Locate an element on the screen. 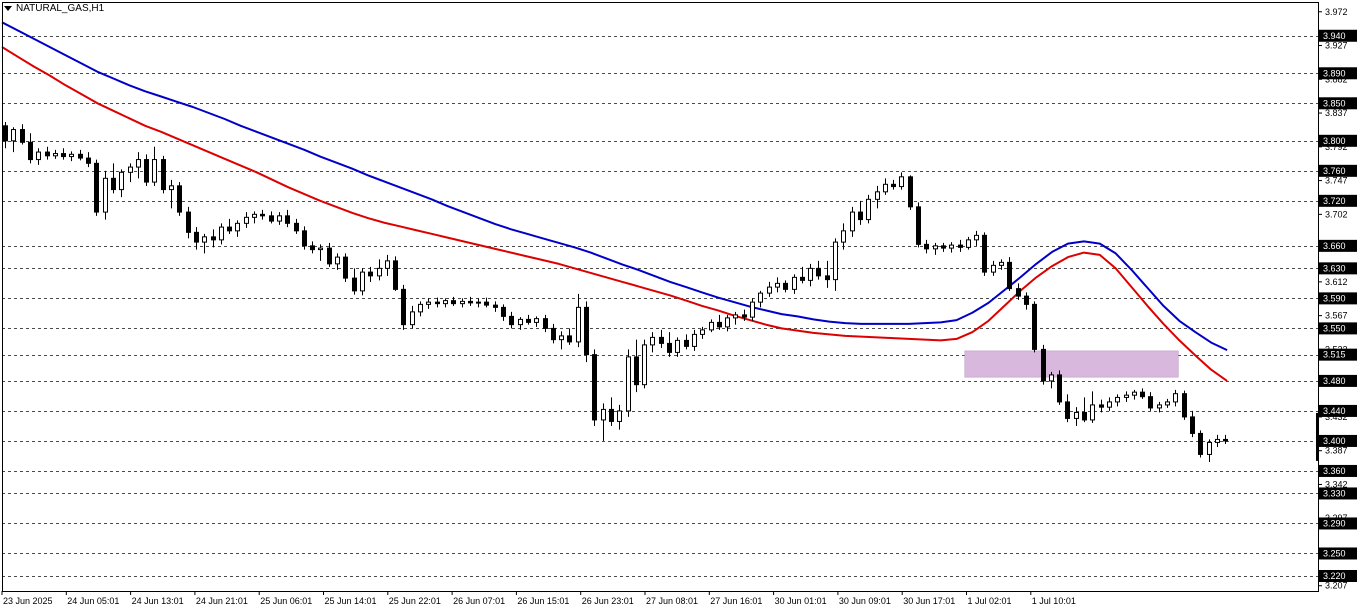 This screenshot has height=611, width=1362. level-label: 3.400 is located at coordinates (1334, 441).